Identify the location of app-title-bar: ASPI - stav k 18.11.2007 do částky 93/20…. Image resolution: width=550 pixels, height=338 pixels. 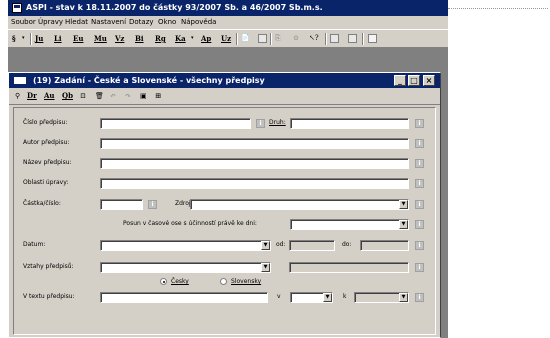
(228, 8).